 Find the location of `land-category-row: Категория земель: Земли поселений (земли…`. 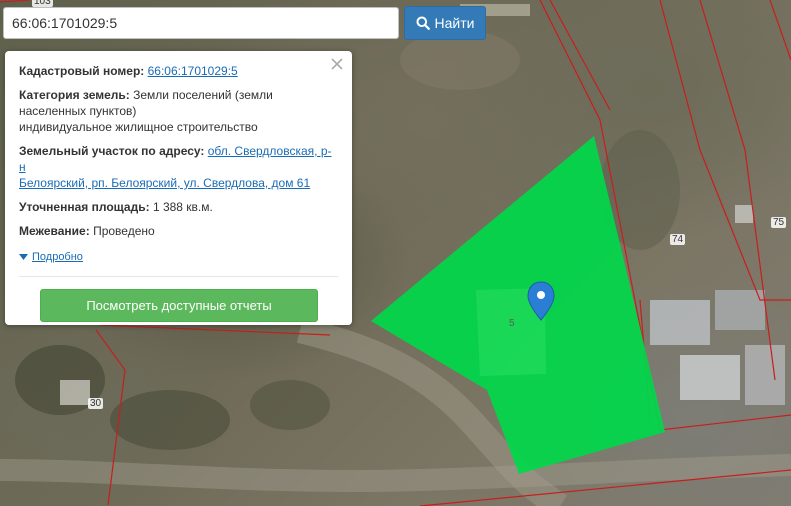

land-category-row: Категория земель: Земли поселений (земли… is located at coordinates (178, 111).